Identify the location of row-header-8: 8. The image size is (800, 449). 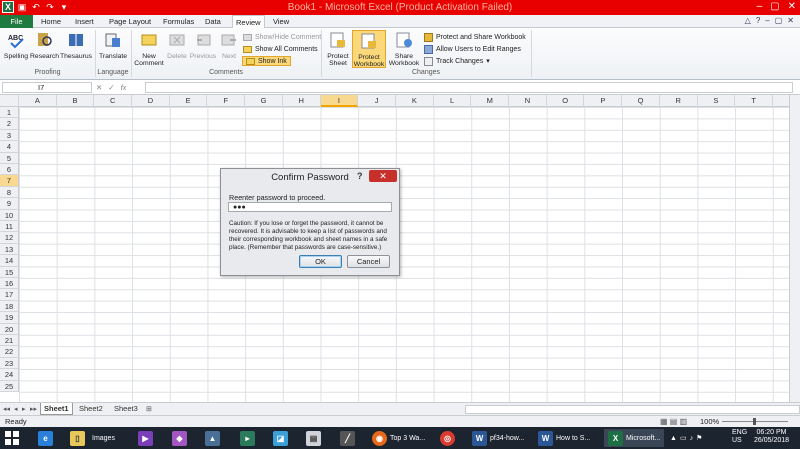
(9, 192).